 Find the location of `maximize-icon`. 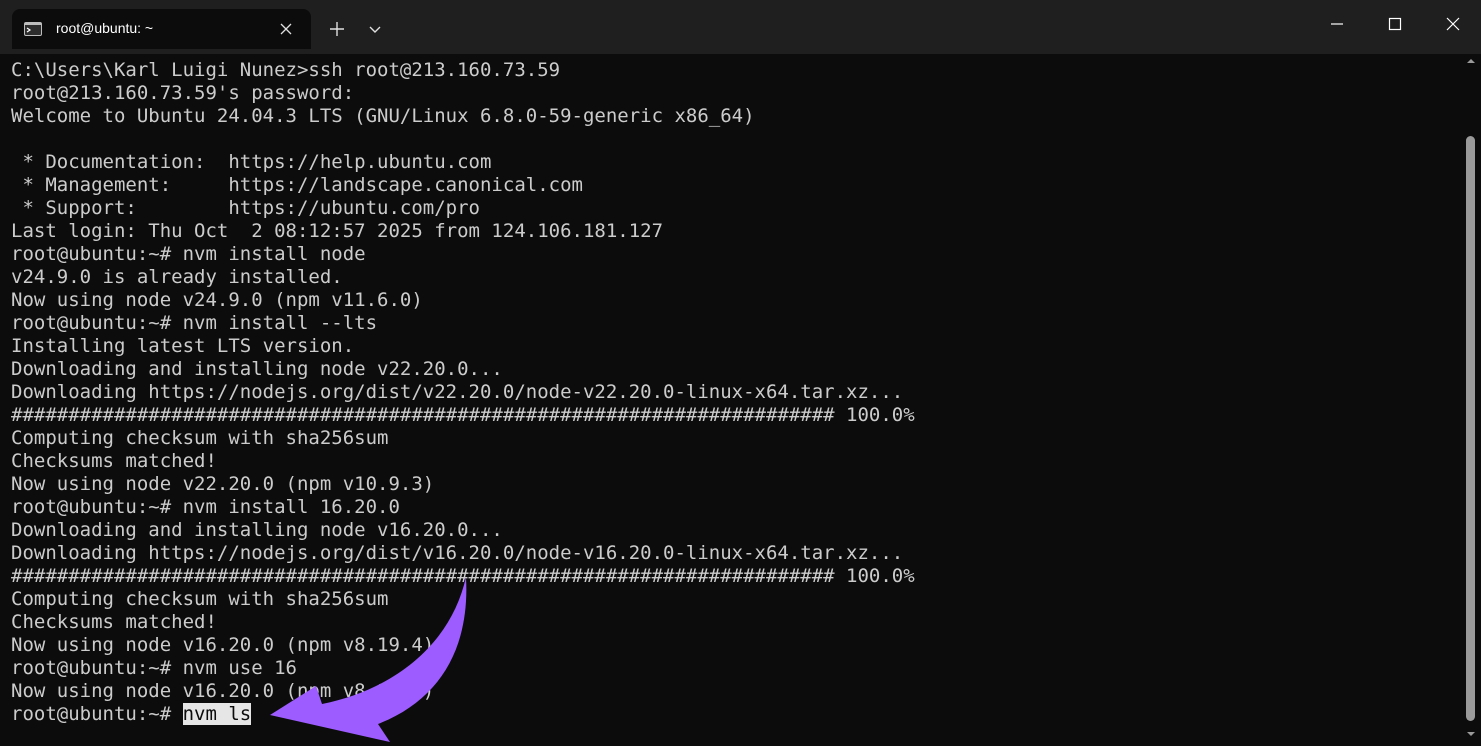

maximize-icon is located at coordinates (1395, 24).